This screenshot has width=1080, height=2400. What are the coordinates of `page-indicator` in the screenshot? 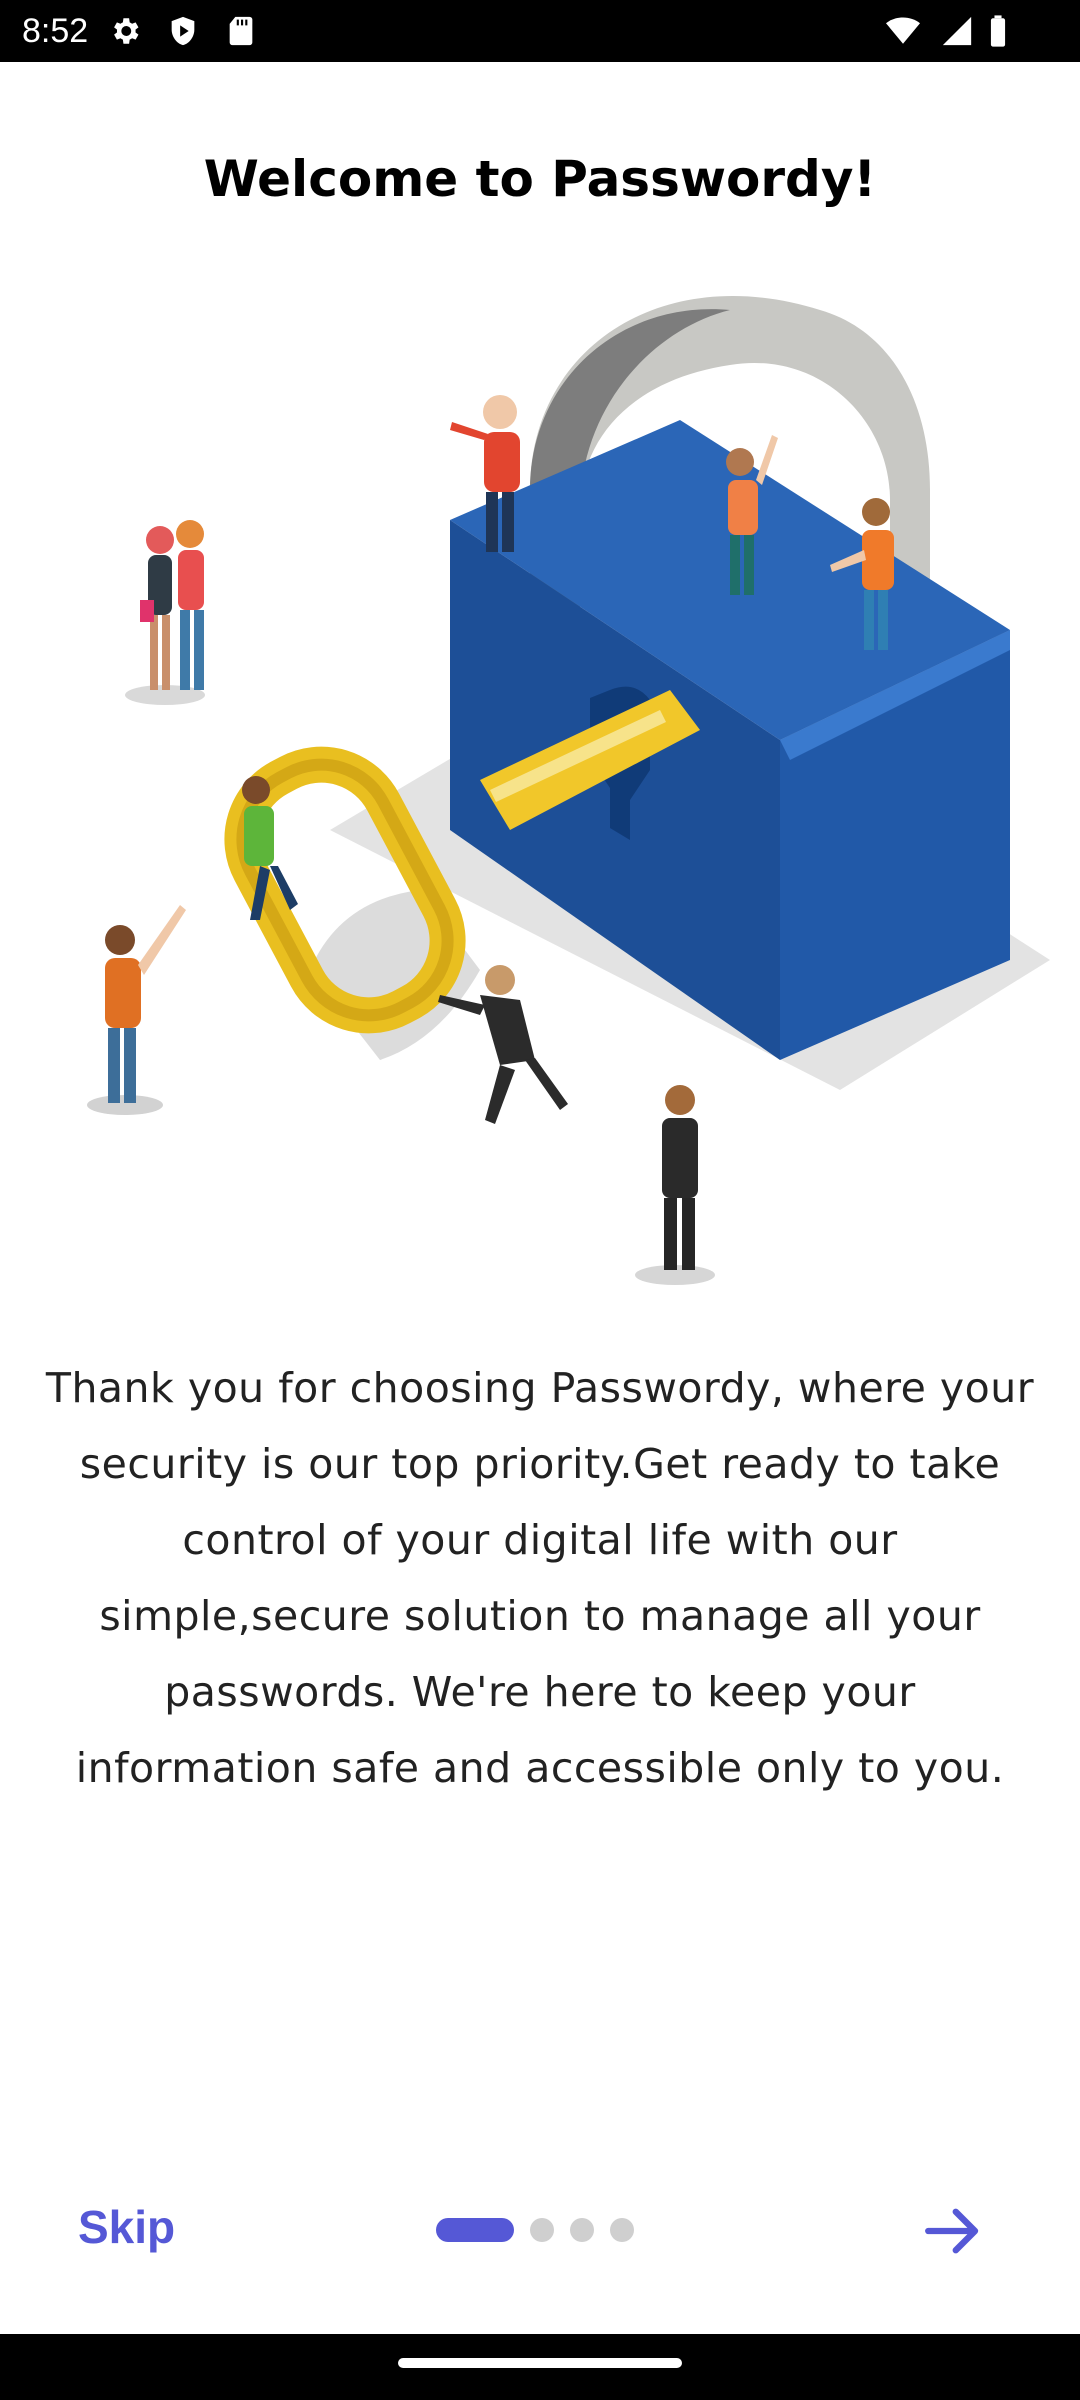 It's located at (535, 2230).